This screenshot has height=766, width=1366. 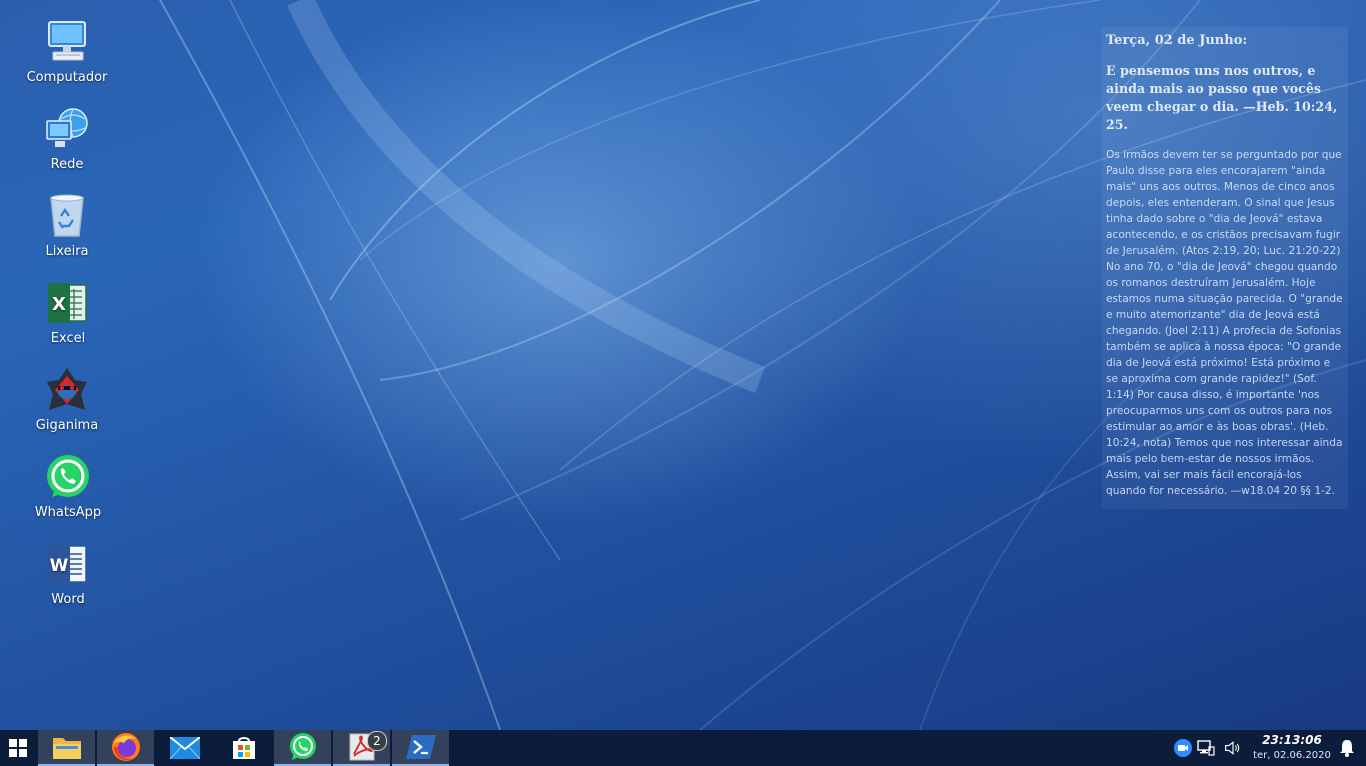 What do you see at coordinates (59, 566) in the screenshot?
I see `svg-text: W` at bounding box center [59, 566].